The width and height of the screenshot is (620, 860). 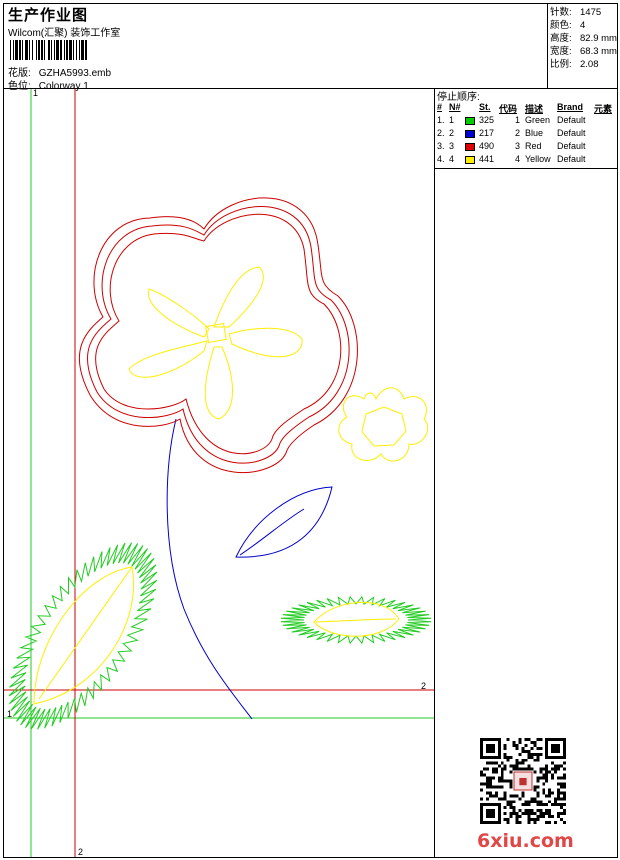 What do you see at coordinates (487, 133) in the screenshot?
I see `row-stitches: 217` at bounding box center [487, 133].